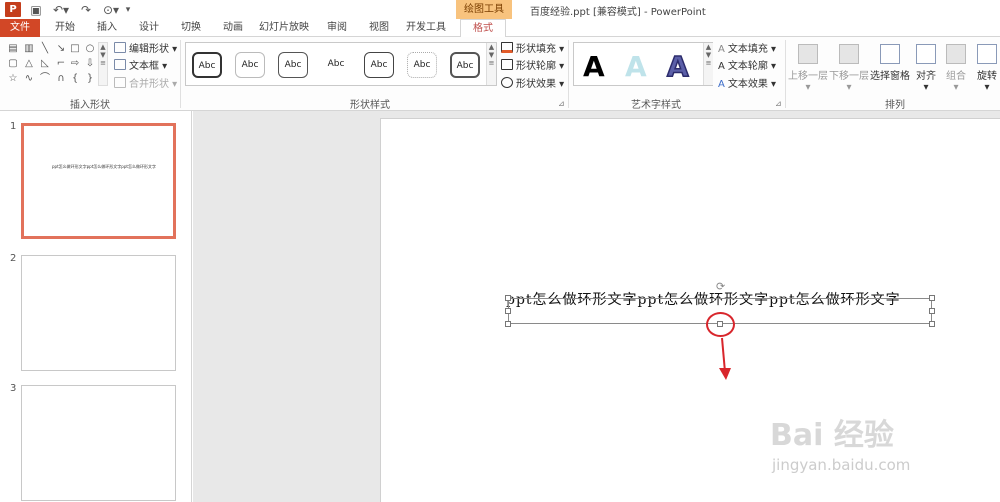 The image size is (1000, 502). What do you see at coordinates (721, 49) in the screenshot?
I see `text-fill-icon: A` at bounding box center [721, 49].